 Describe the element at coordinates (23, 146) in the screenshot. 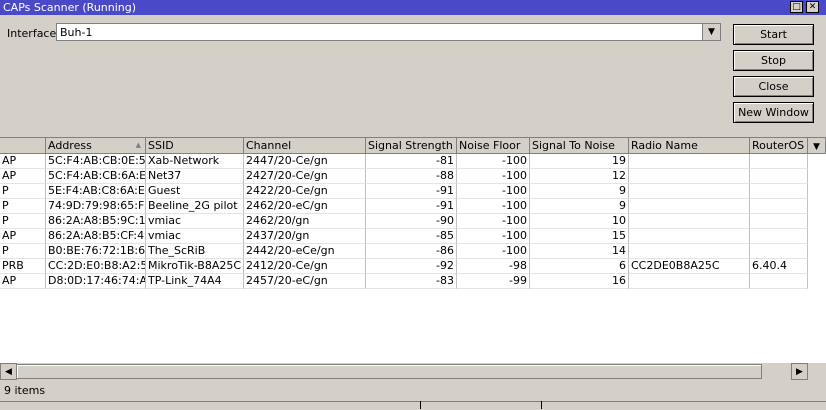

I see `column-header-type` at that location.